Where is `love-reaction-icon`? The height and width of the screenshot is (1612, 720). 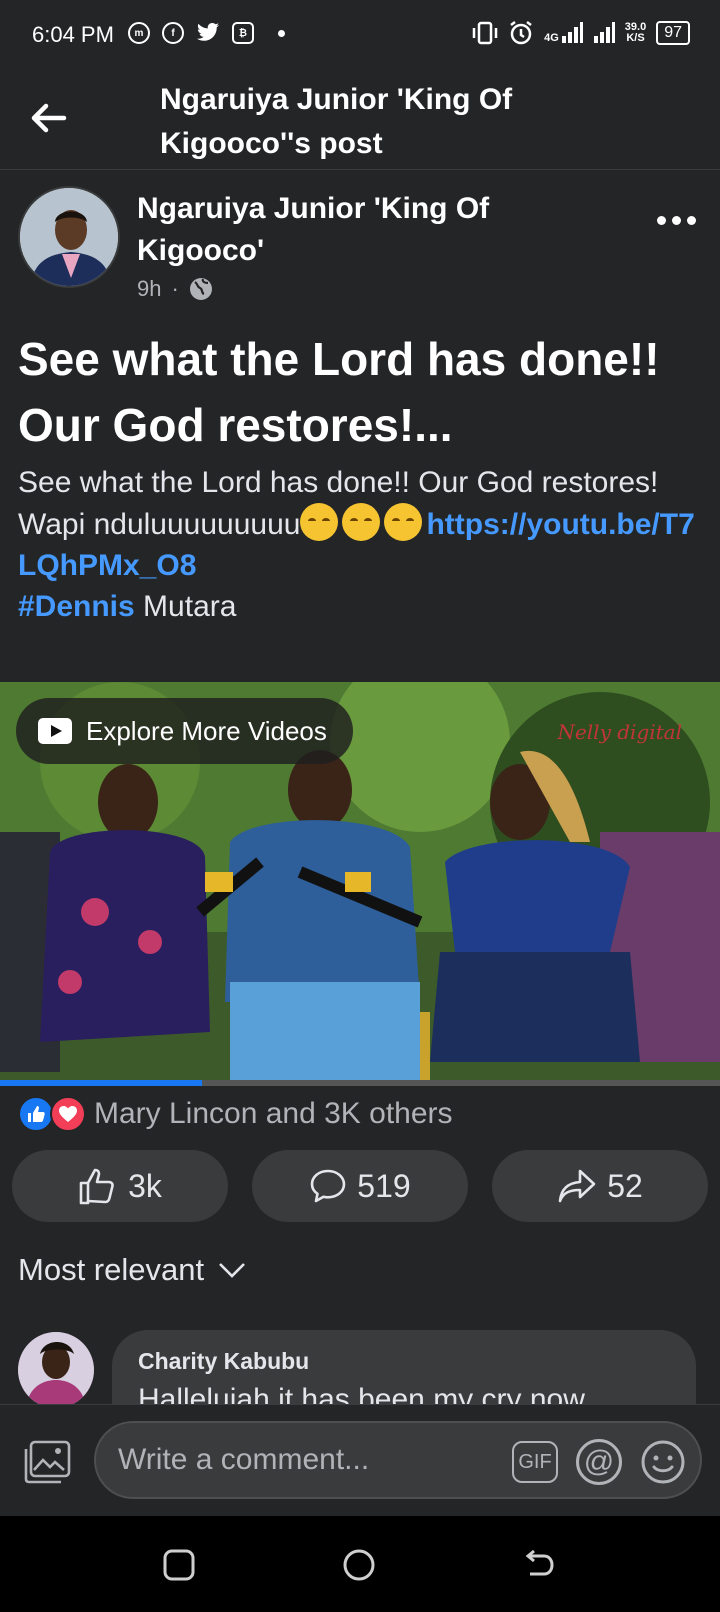
love-reaction-icon is located at coordinates (68, 1114).